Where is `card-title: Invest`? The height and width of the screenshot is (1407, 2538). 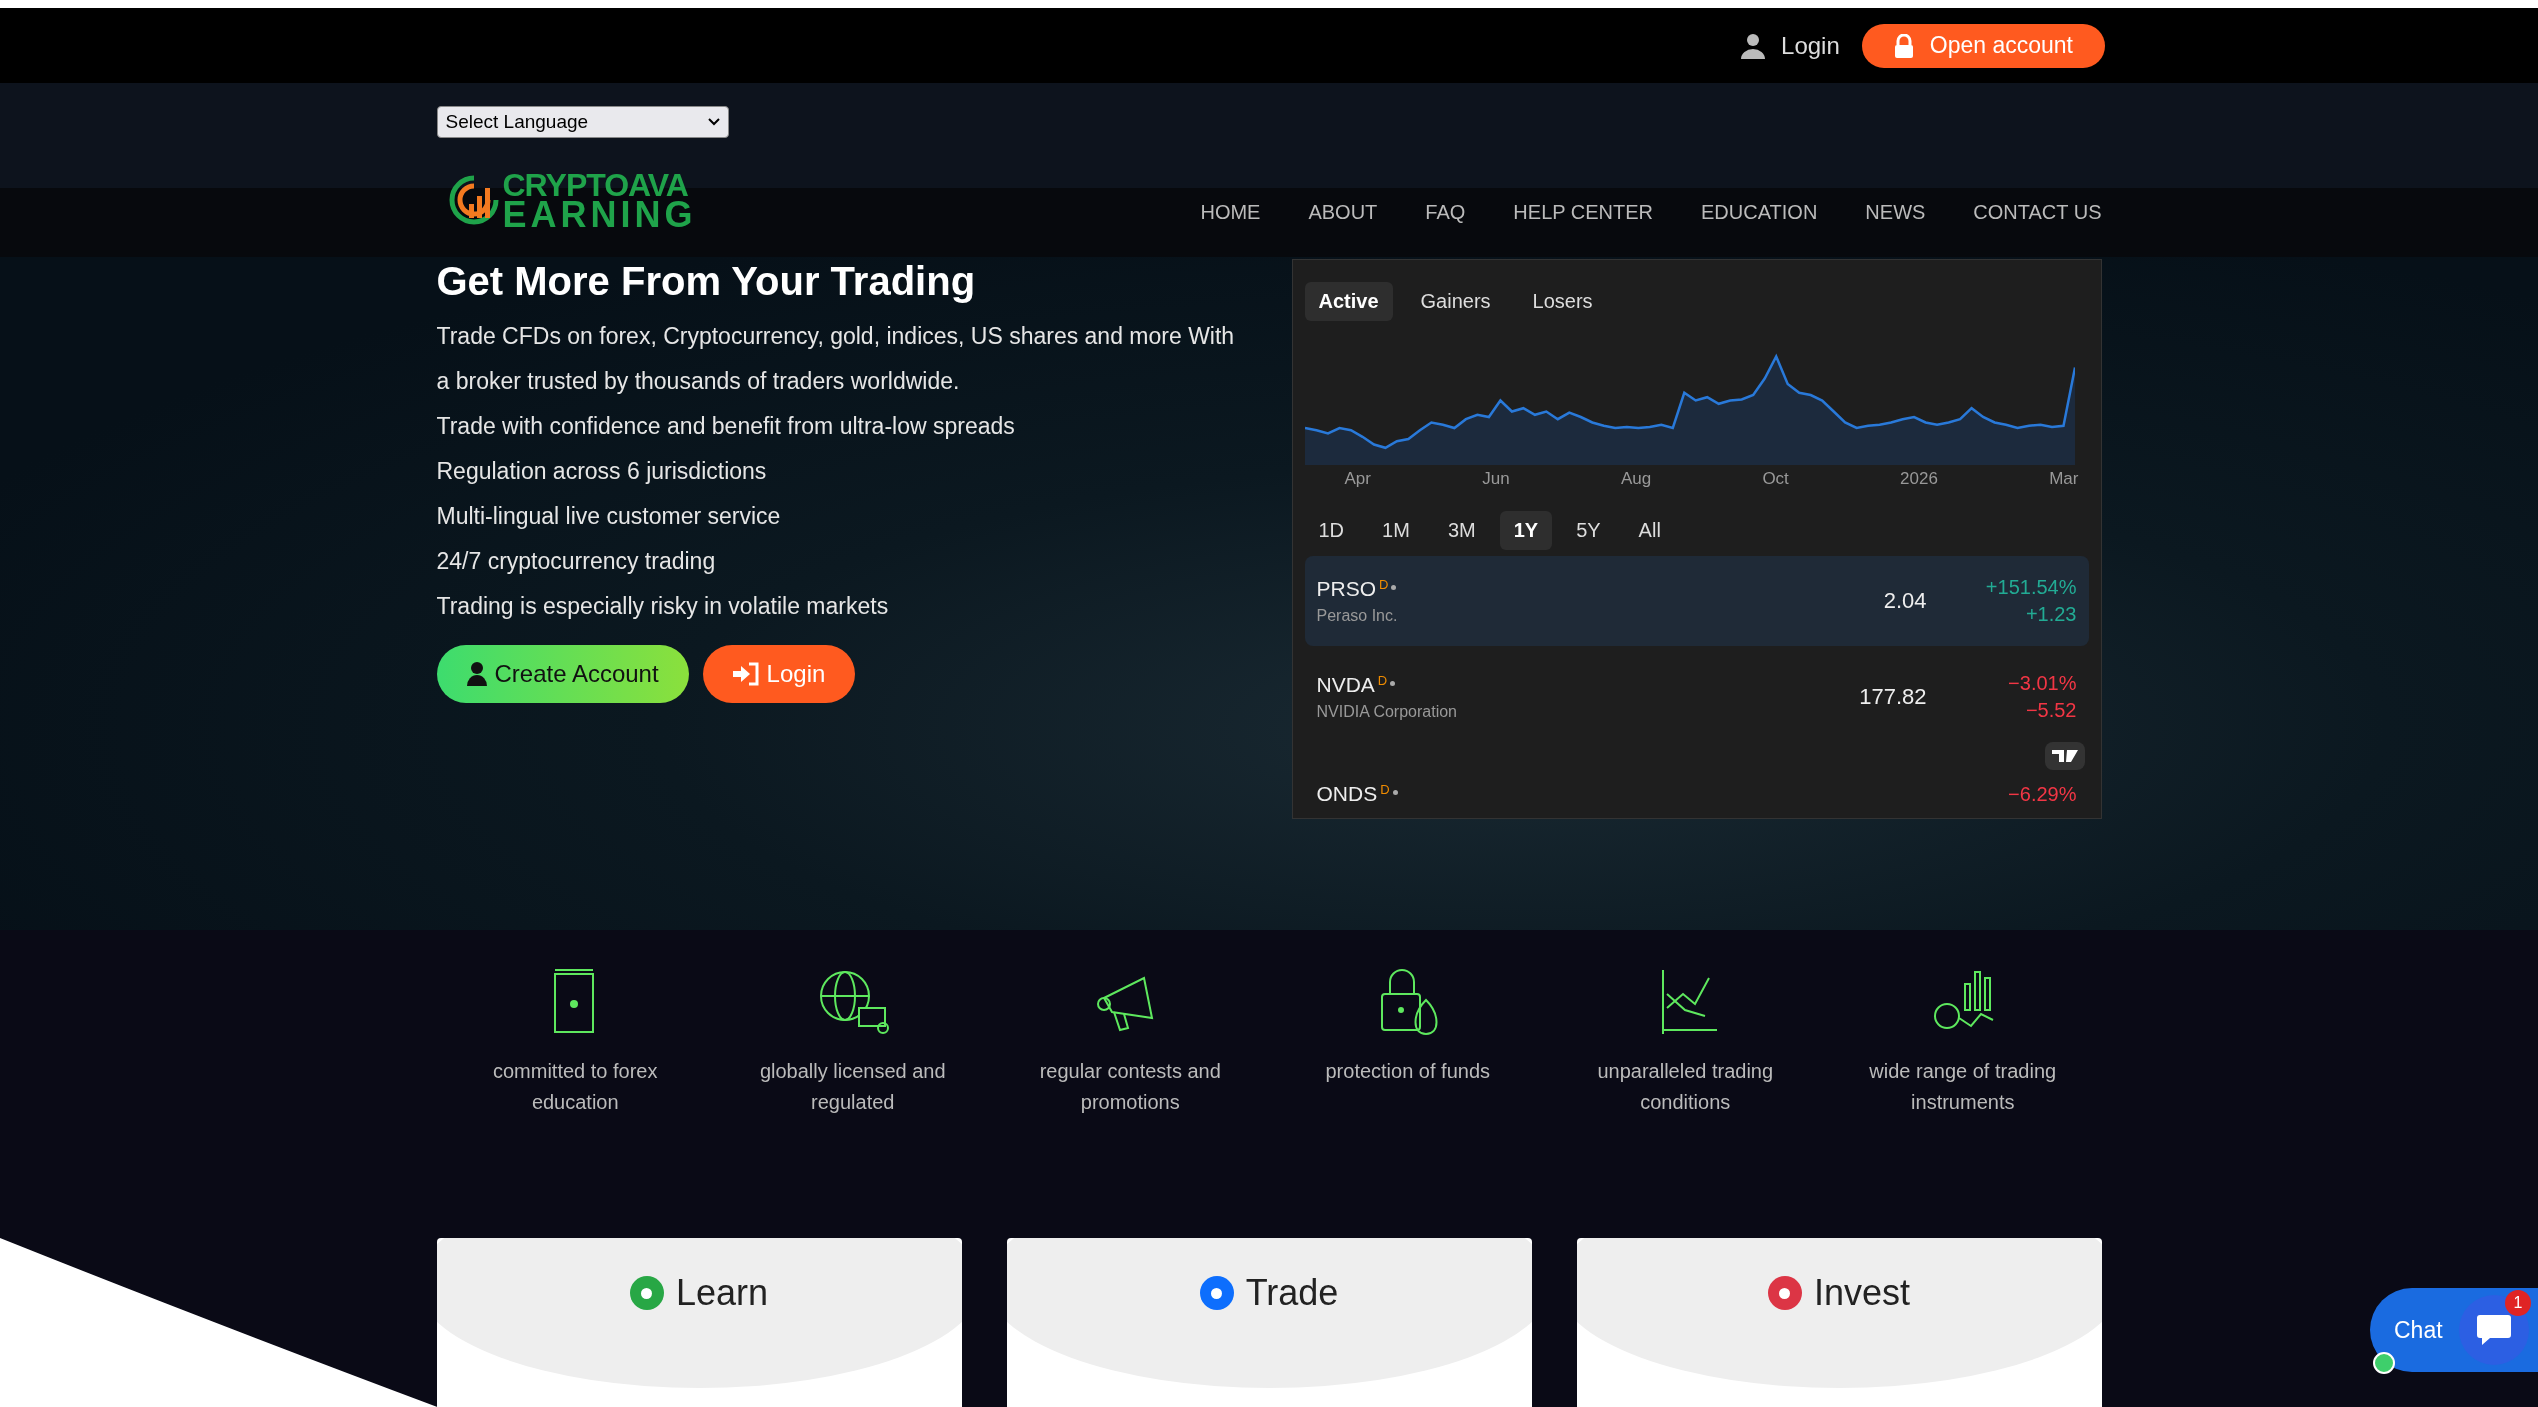
card-title: Invest is located at coordinates (1861, 1293).